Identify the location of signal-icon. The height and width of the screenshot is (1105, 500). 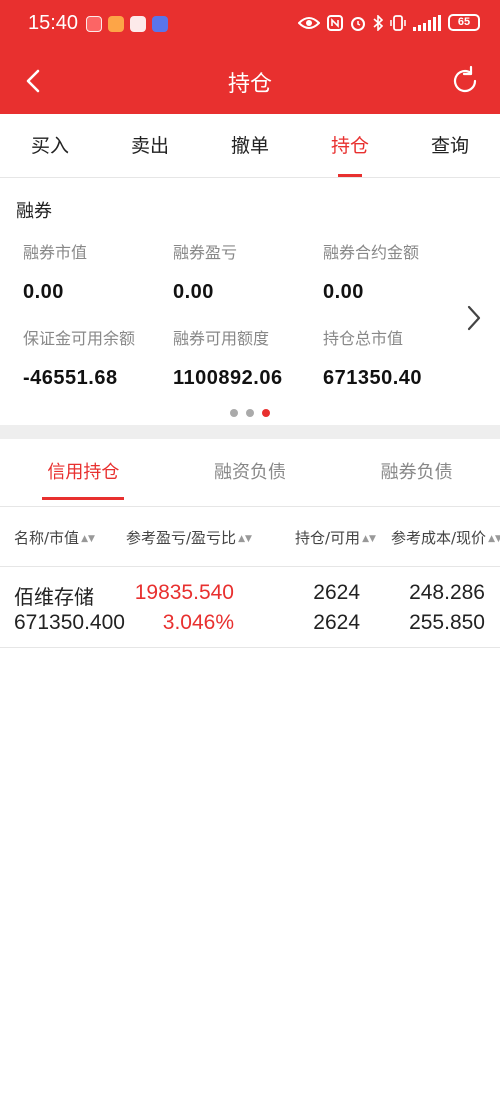
(427, 22).